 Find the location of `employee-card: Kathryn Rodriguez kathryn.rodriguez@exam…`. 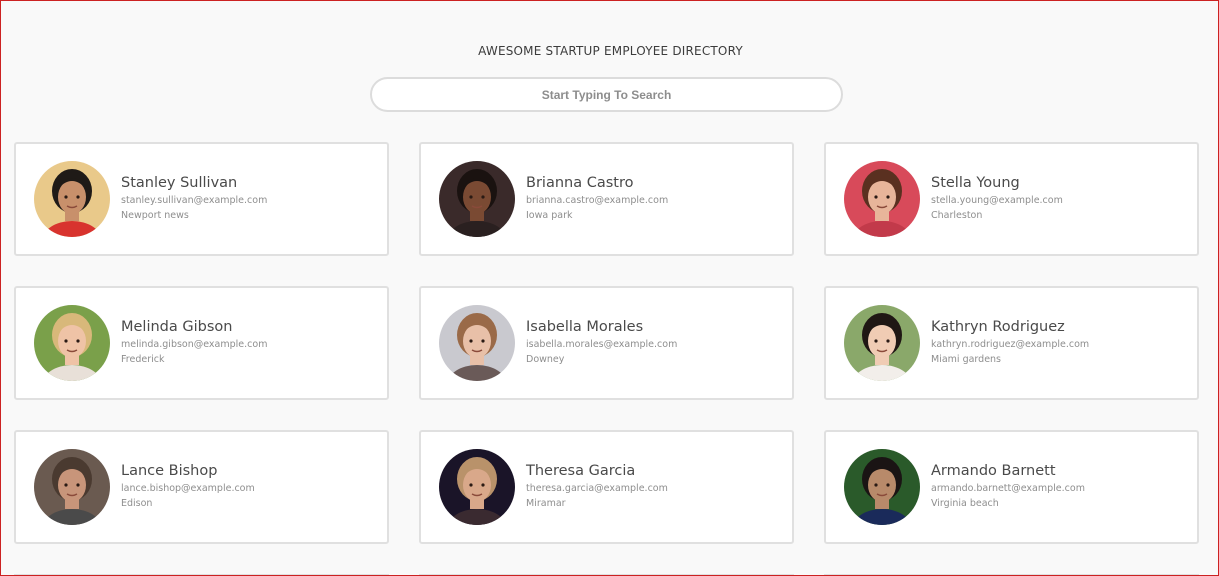

employee-card: Kathryn Rodriguez kathryn.rodriguez@exam… is located at coordinates (1011, 343).